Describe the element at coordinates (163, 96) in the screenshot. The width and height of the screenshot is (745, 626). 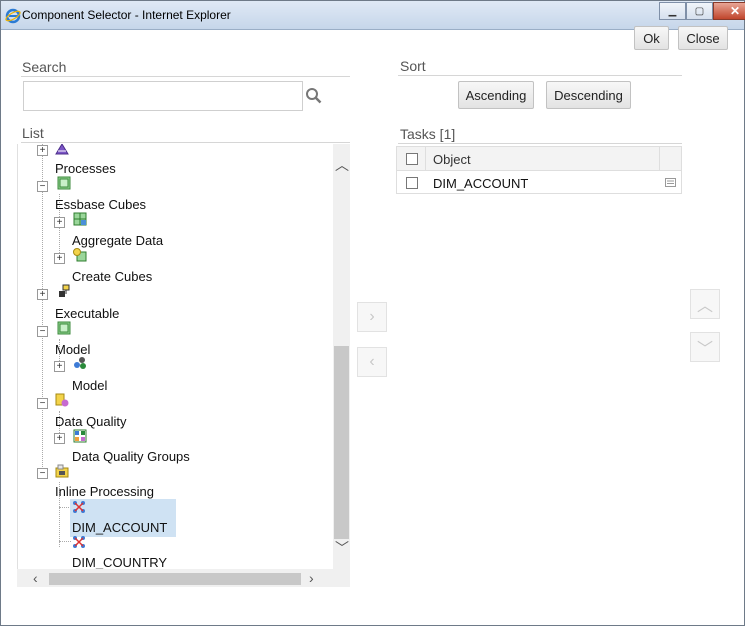
I see `search-input` at that location.